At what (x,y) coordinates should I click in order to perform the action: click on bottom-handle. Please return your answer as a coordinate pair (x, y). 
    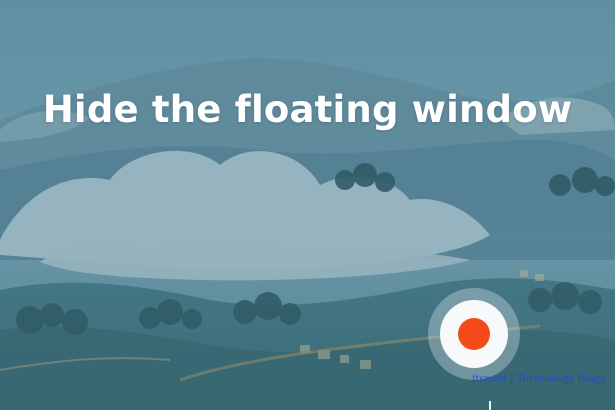
    Looking at the image, I should click on (490, 405).